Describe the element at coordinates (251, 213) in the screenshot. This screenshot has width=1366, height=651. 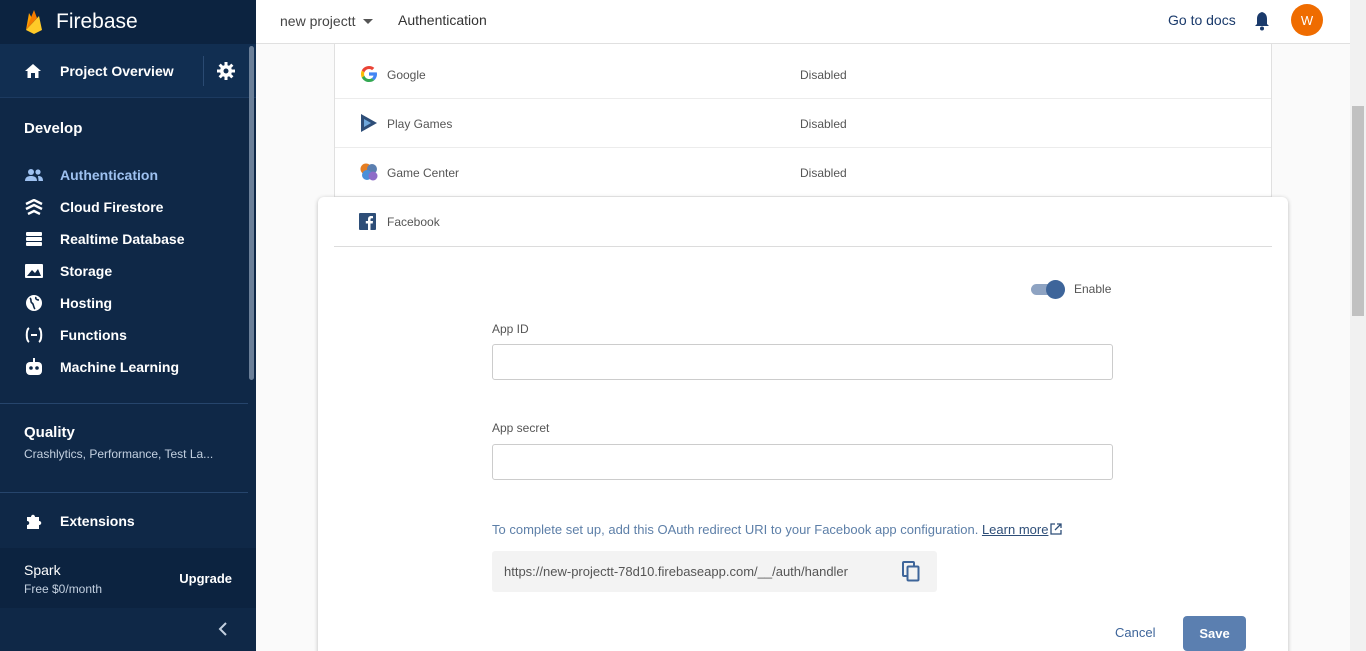
I see `sidebar-scrollbar` at that location.